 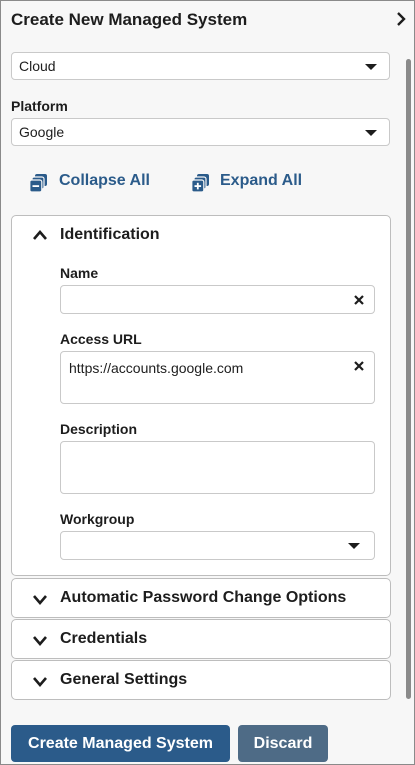 What do you see at coordinates (39, 106) in the screenshot?
I see `platform-label: Platform` at bounding box center [39, 106].